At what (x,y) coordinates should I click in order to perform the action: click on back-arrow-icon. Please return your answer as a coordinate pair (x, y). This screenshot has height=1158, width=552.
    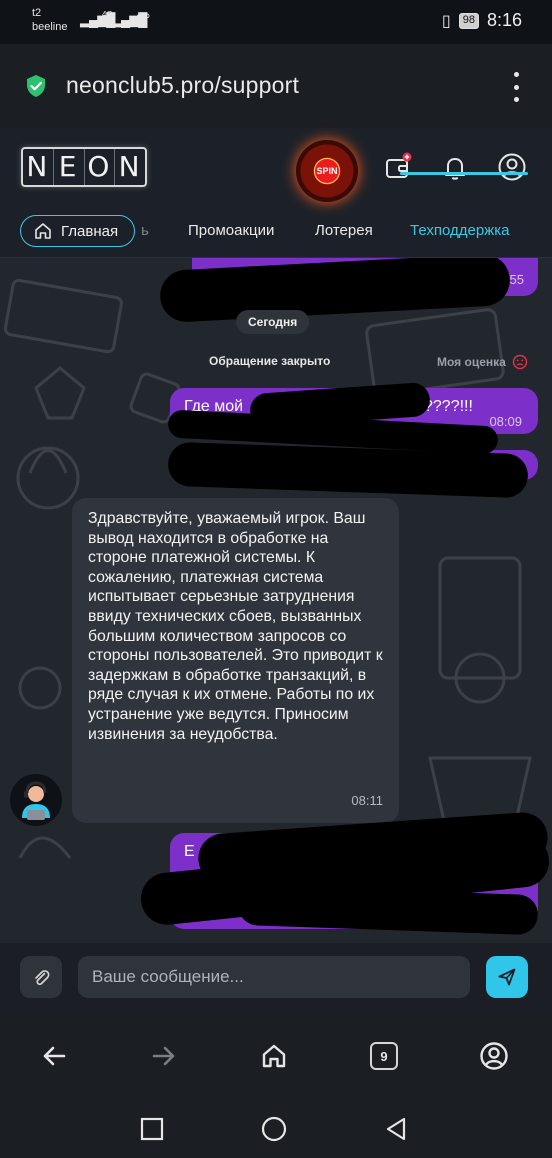
    Looking at the image, I should click on (54, 1056).